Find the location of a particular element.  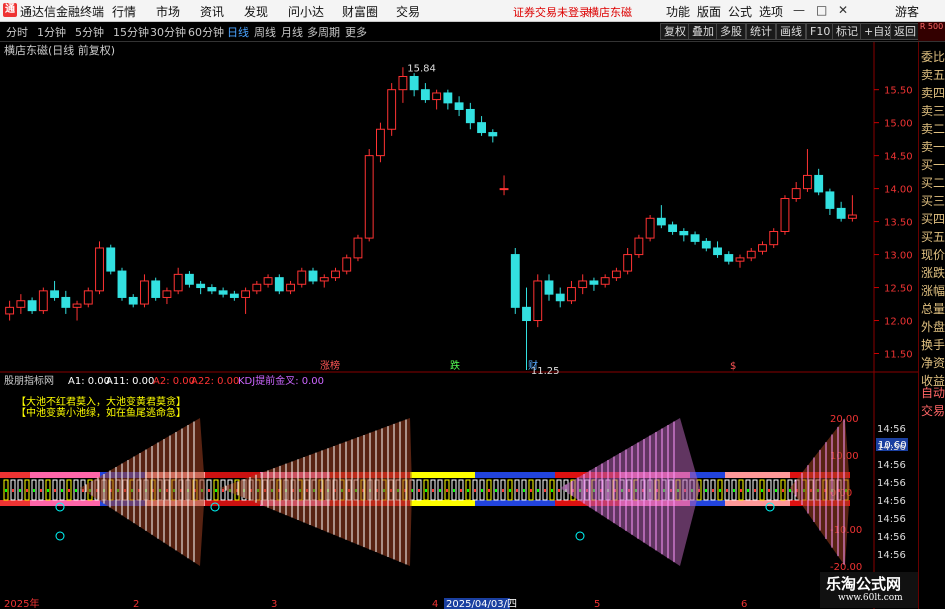

sidebar-item: 卖四 is located at coordinates (933, 92).